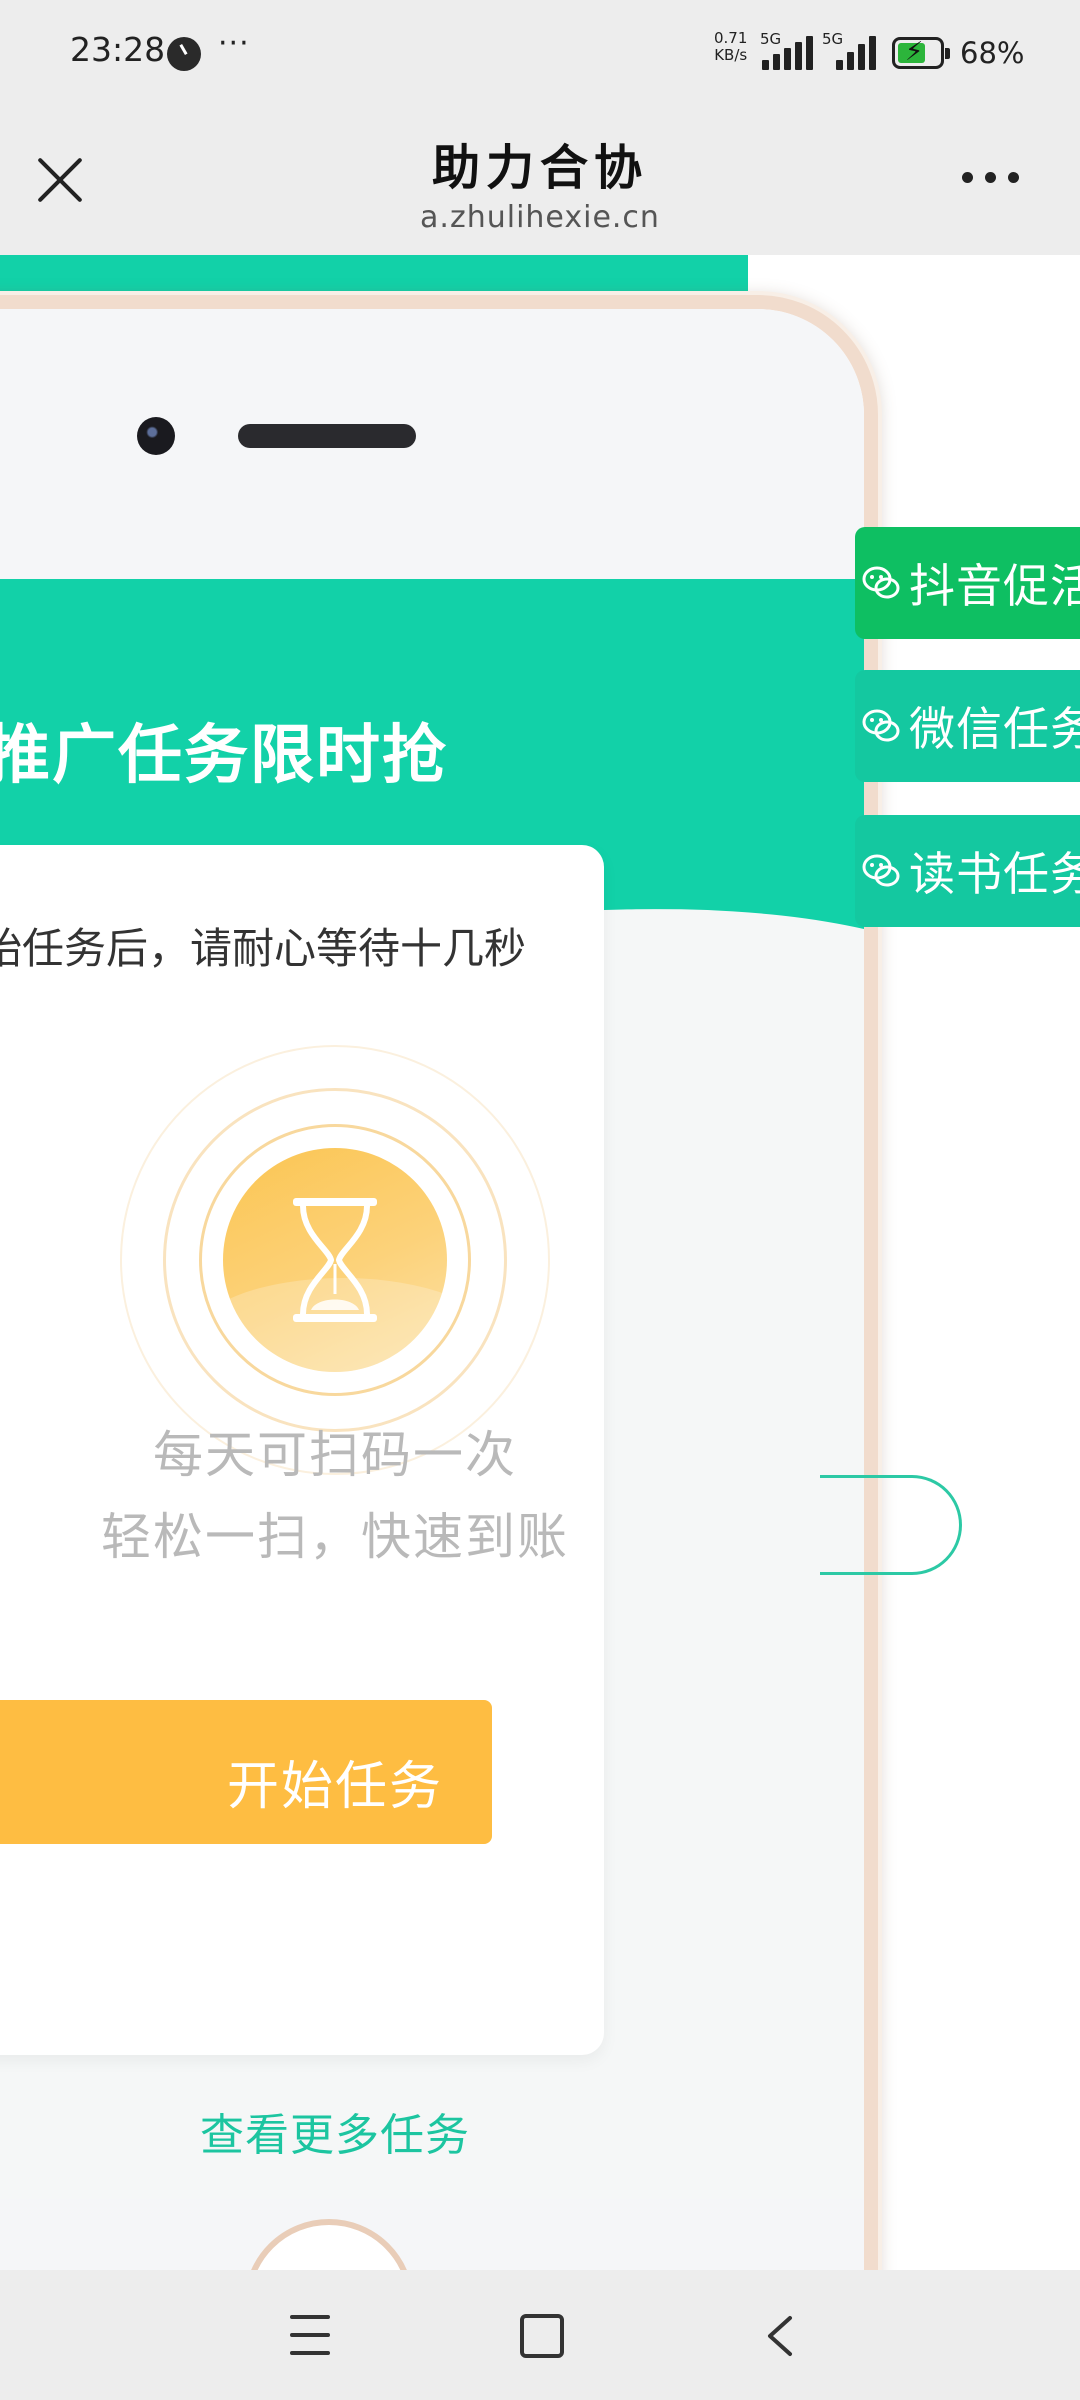 The image size is (1080, 2400). I want to click on side-tab-label: 微信任务, so click(994, 729).